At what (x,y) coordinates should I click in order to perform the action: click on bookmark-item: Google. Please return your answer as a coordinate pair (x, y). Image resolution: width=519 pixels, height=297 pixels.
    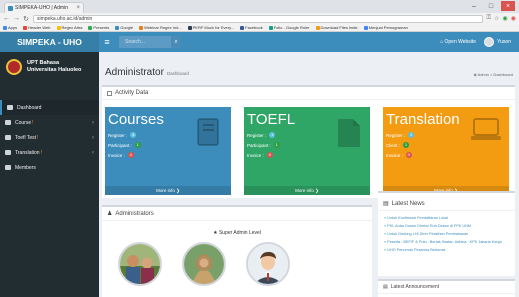
    Looking at the image, I should click on (124, 27).